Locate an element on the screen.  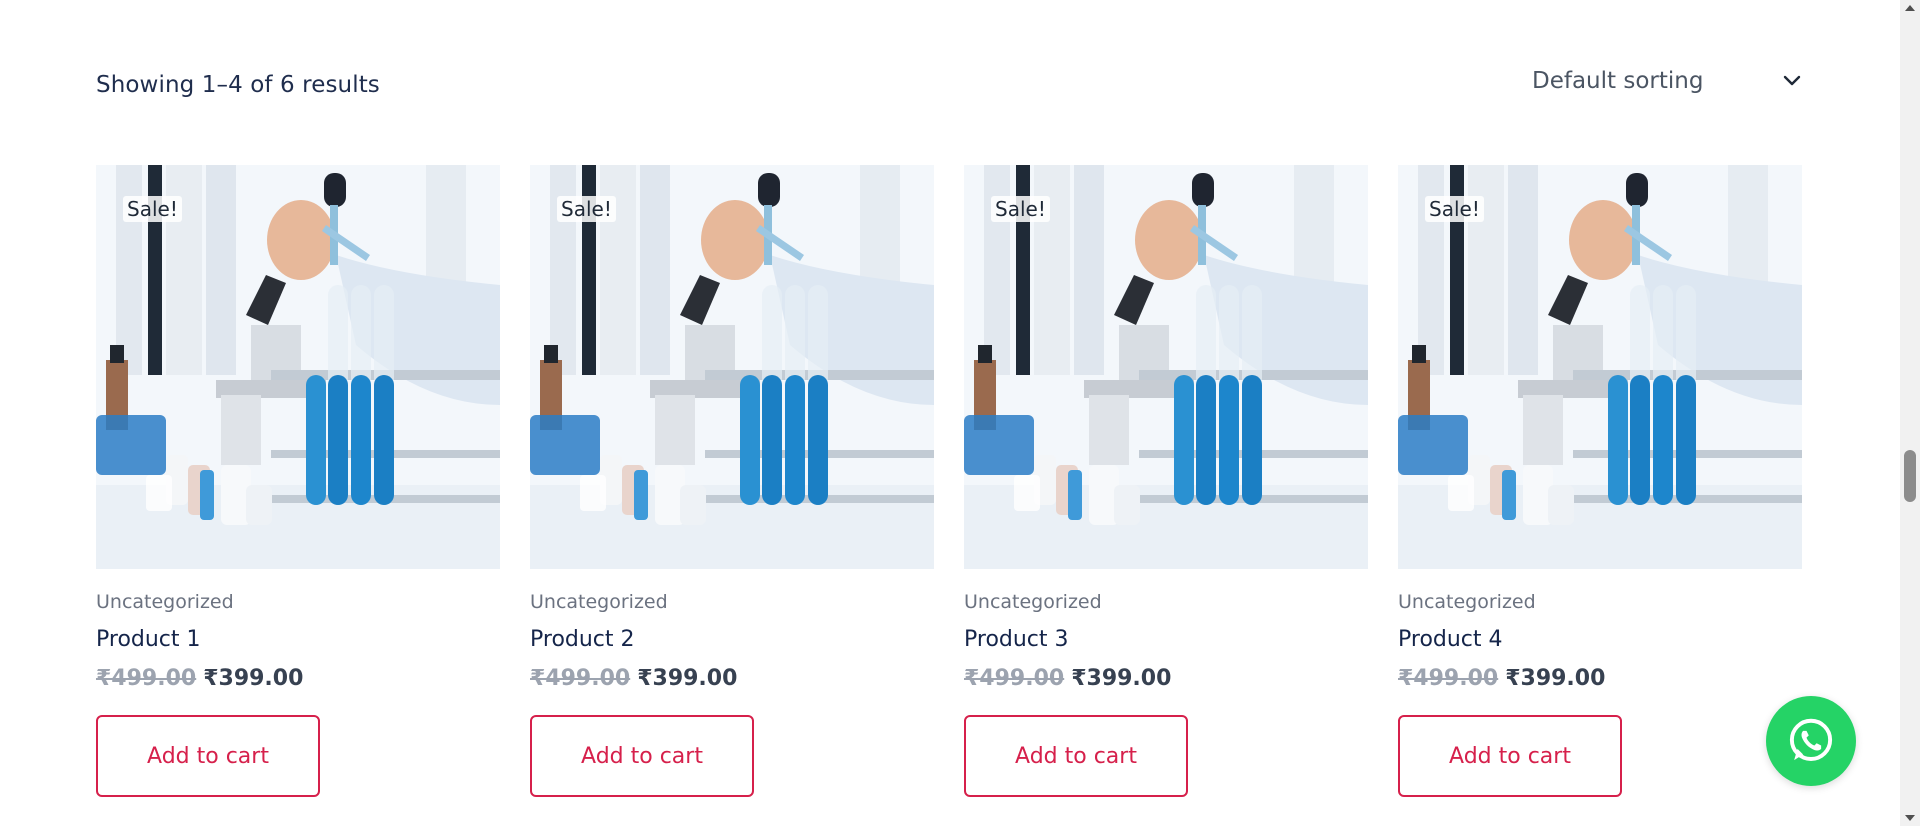
page-scrollbar is located at coordinates (1910, 413).